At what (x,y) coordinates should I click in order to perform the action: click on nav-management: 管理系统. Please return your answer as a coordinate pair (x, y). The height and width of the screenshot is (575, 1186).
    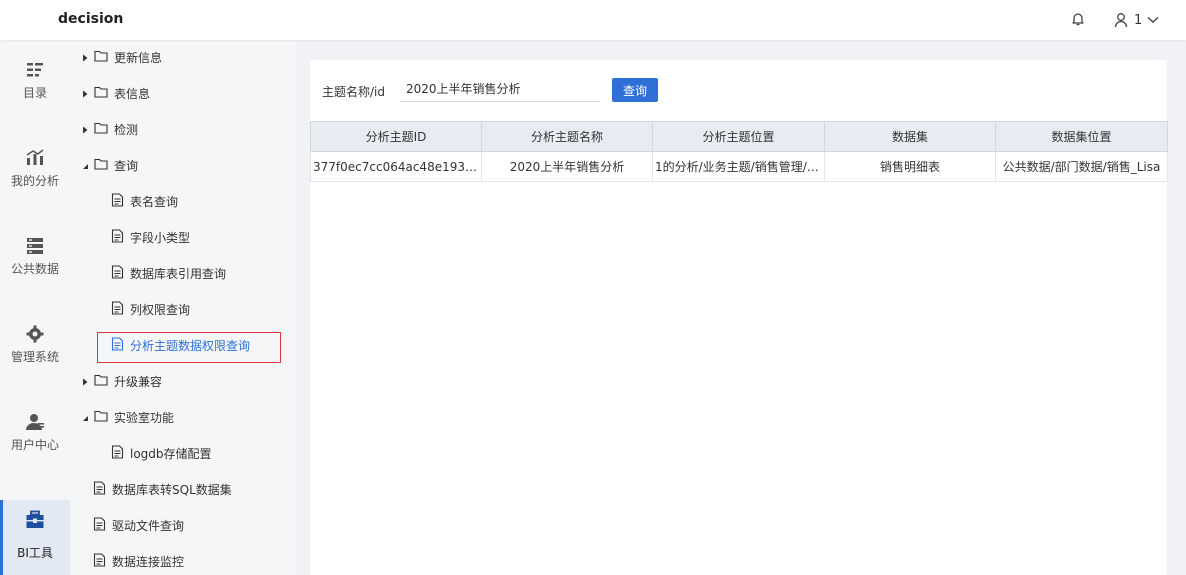
    Looking at the image, I should click on (35, 362).